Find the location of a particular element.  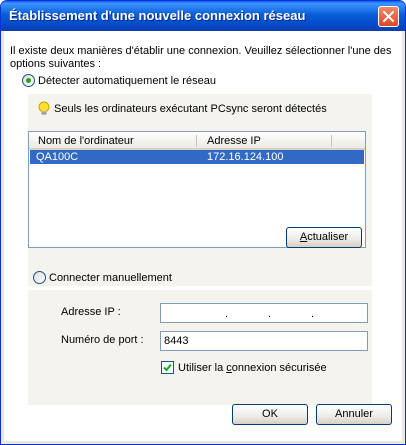

row-computer-name: QA100C is located at coordinates (57, 157).